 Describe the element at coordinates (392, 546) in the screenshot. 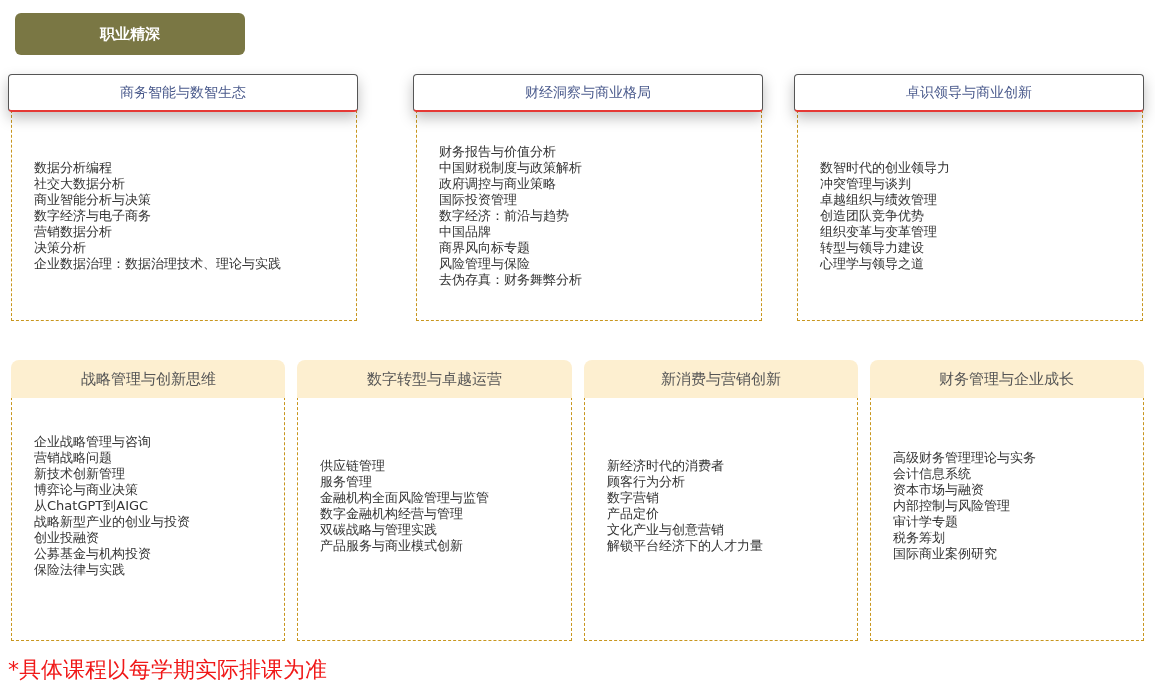

I see `course-item: 产品服务与商业模式创新` at that location.